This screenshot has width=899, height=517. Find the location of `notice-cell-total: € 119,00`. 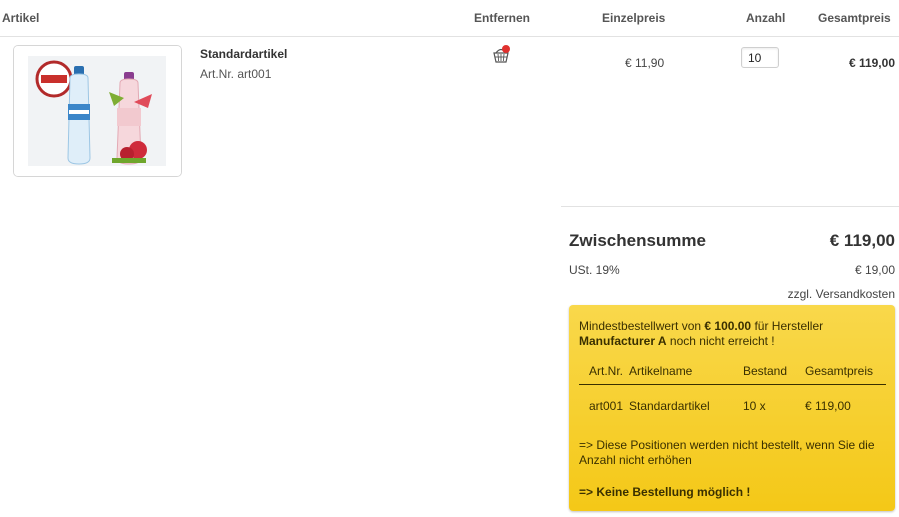

notice-cell-total: € 119,00 is located at coordinates (828, 406).